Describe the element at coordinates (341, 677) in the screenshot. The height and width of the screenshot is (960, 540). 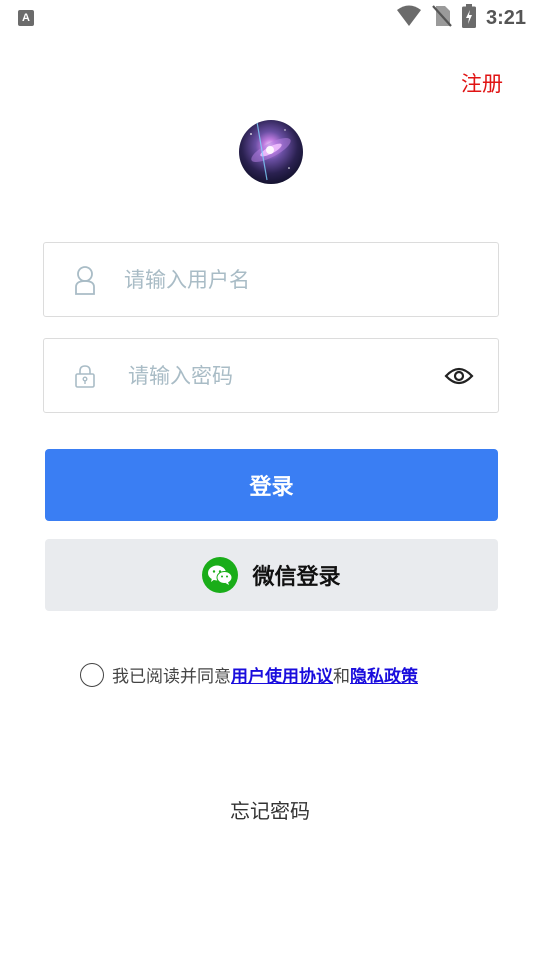
I see `agreement-conjunction: 和` at that location.